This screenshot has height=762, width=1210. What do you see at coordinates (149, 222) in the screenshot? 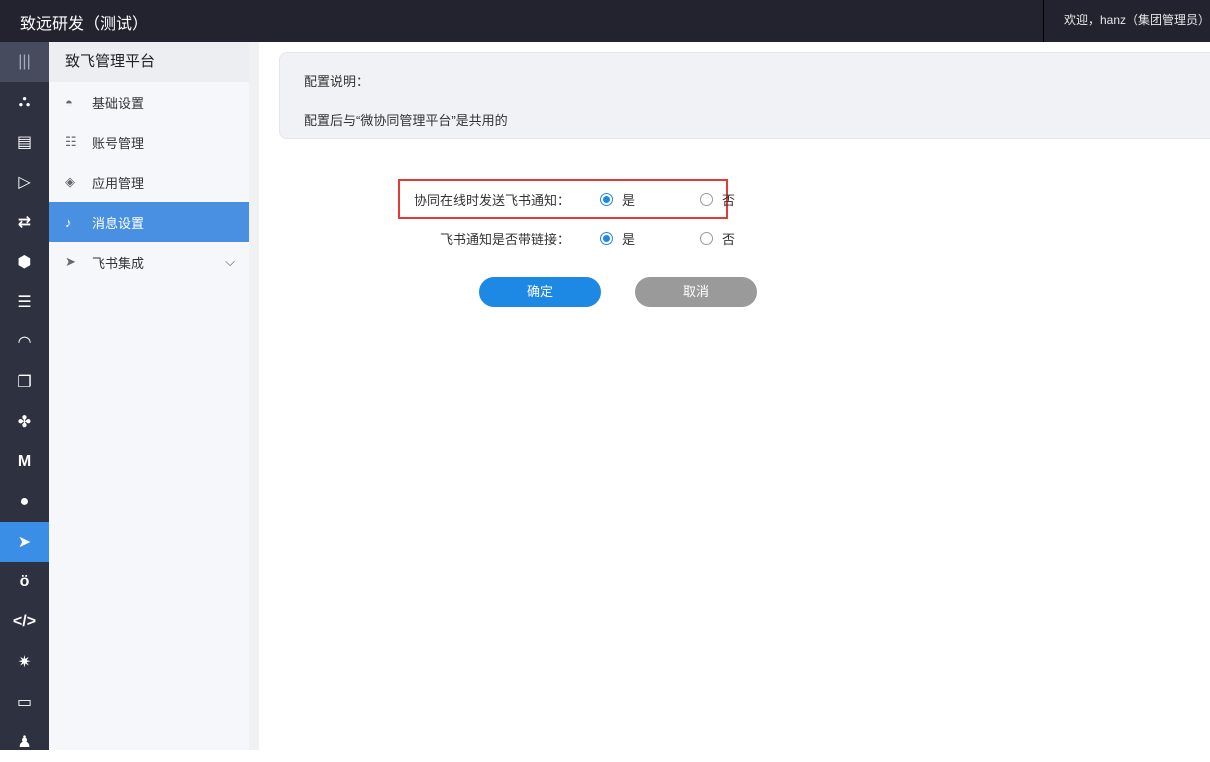
I see `sidebar-item-message: ♪ 消息设置` at bounding box center [149, 222].